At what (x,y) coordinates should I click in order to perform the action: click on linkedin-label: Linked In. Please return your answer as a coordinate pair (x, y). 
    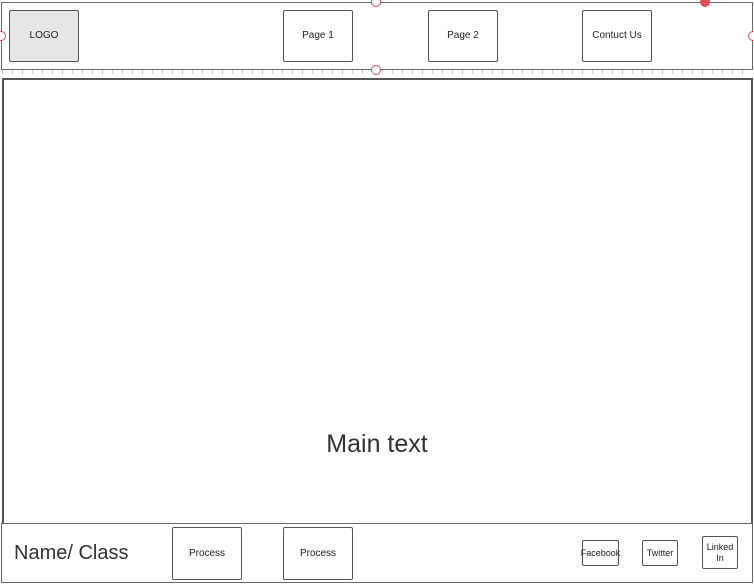
    Looking at the image, I should click on (720, 552).